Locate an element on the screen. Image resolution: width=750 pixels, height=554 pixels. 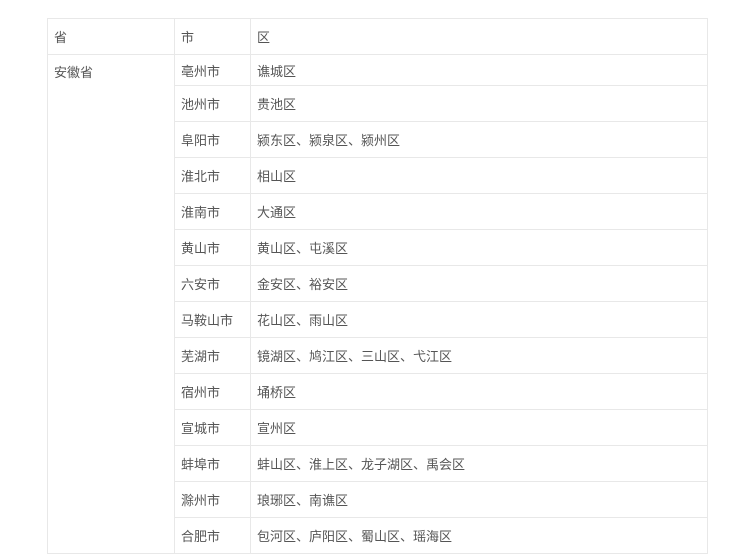
table-header-row: 省 市 区 is located at coordinates (377, 36).